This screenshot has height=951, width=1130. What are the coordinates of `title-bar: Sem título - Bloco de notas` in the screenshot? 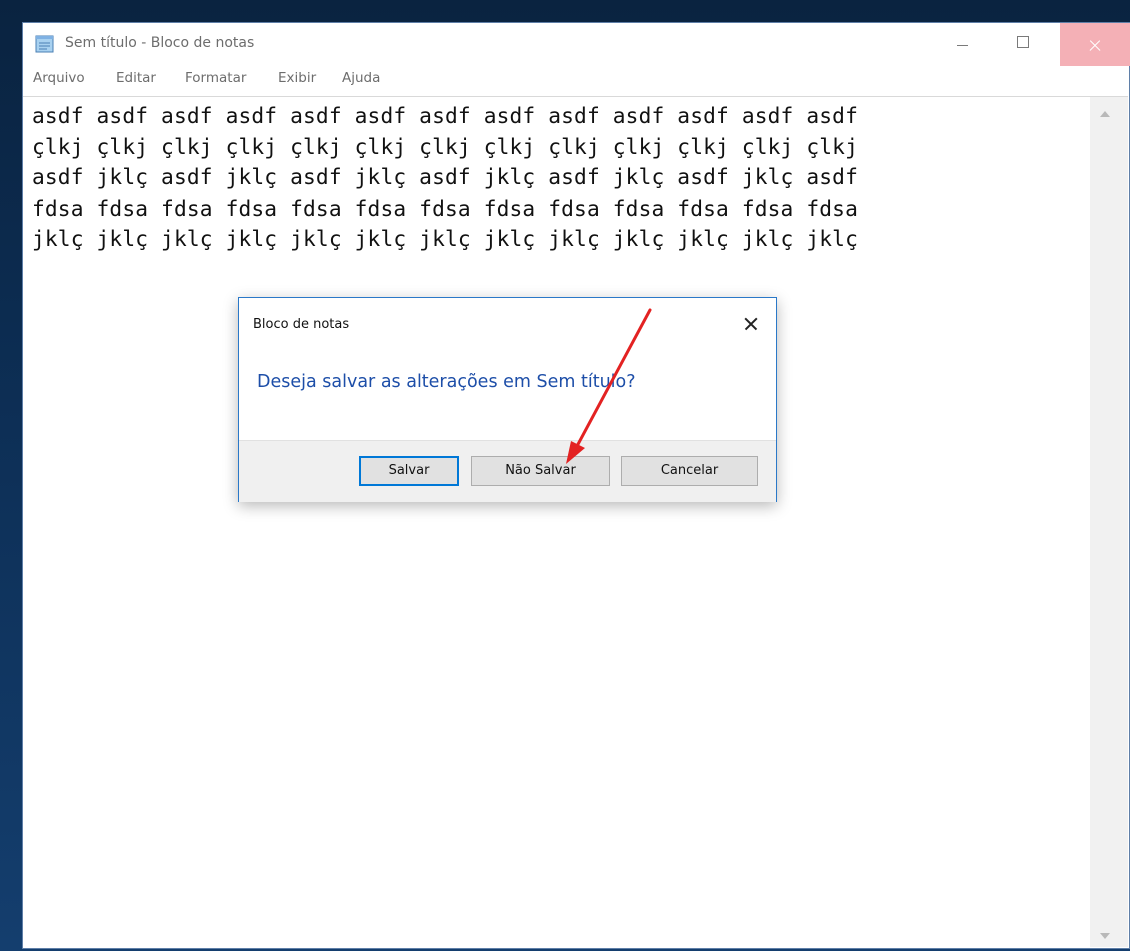 It's located at (576, 44).